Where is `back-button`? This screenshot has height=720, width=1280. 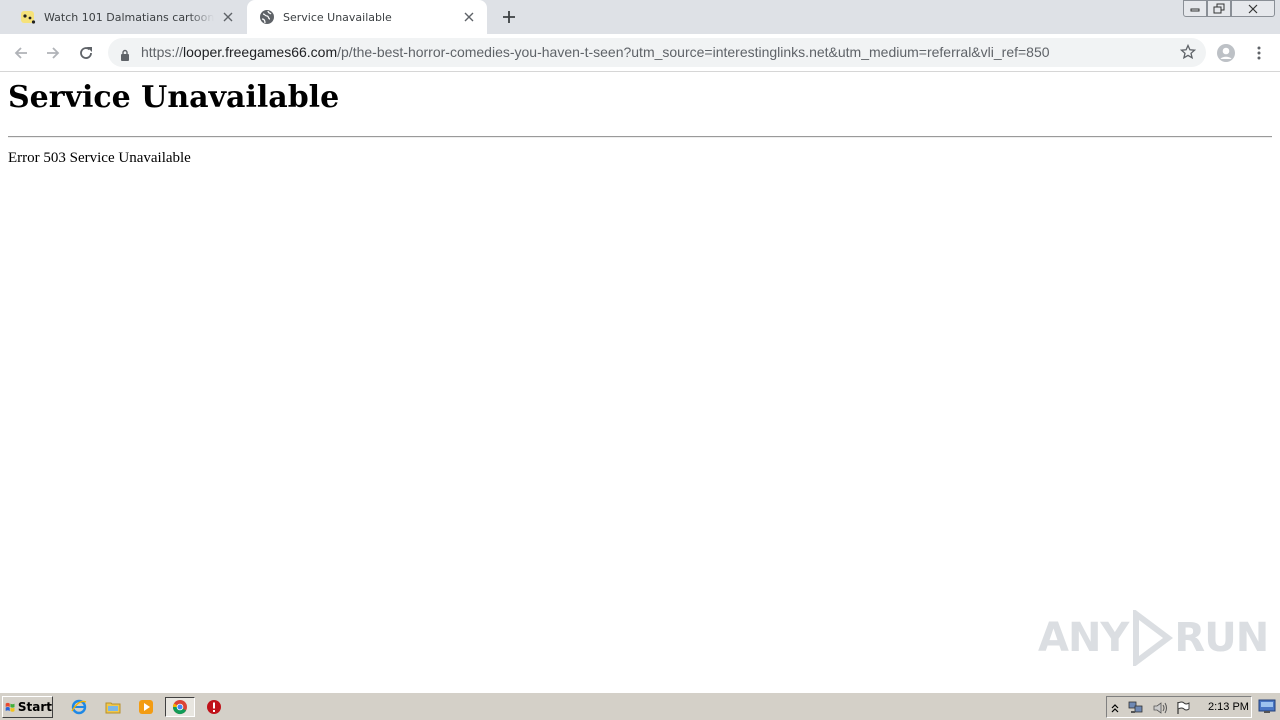 back-button is located at coordinates (21, 53).